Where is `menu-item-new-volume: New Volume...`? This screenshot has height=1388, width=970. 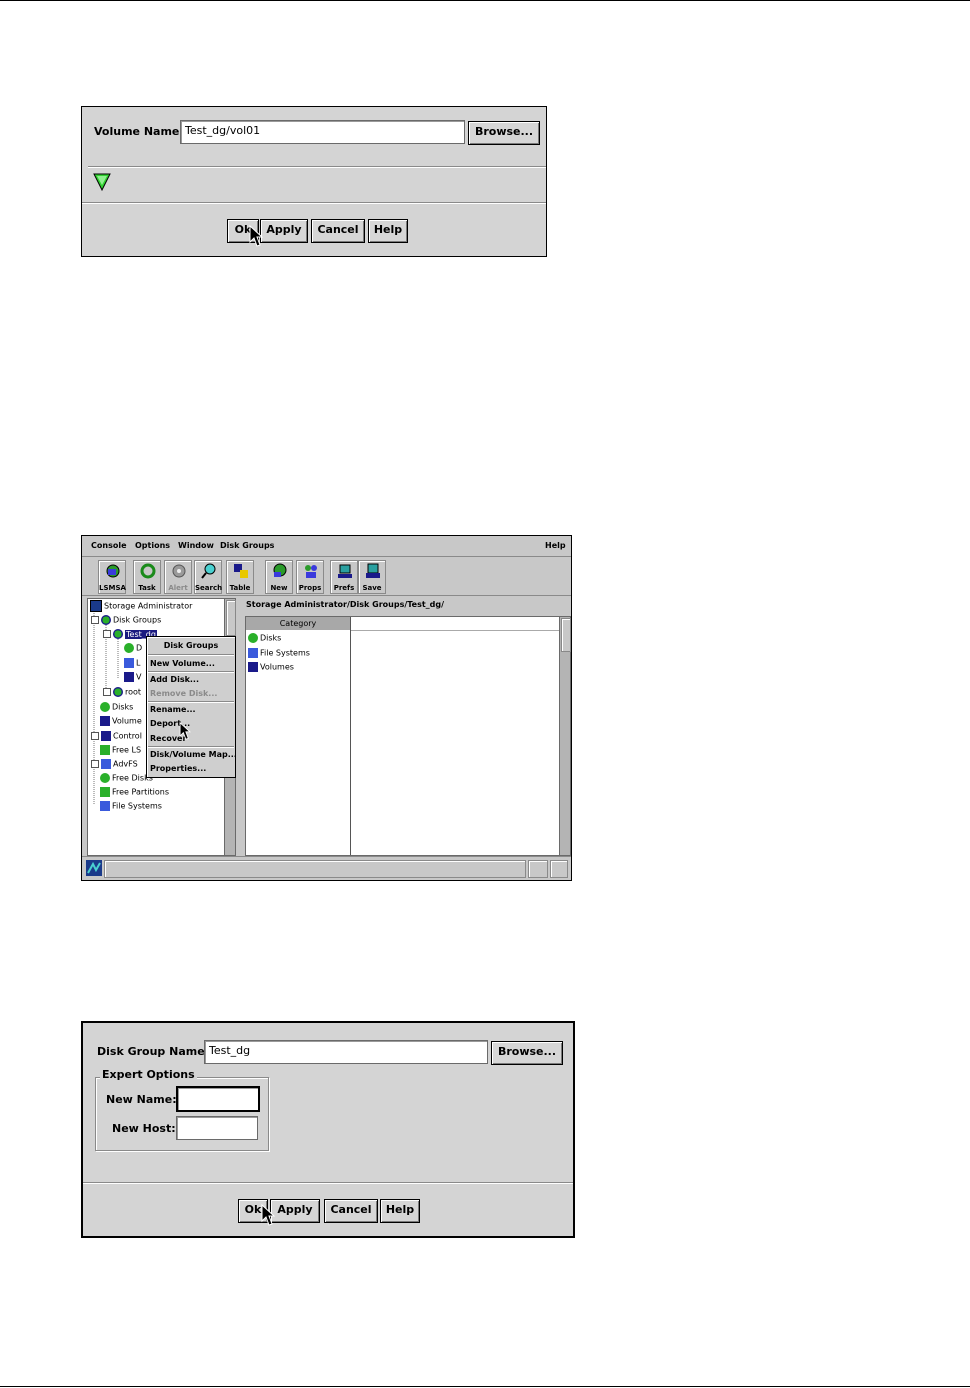 menu-item-new-volume: New Volume... is located at coordinates (182, 663).